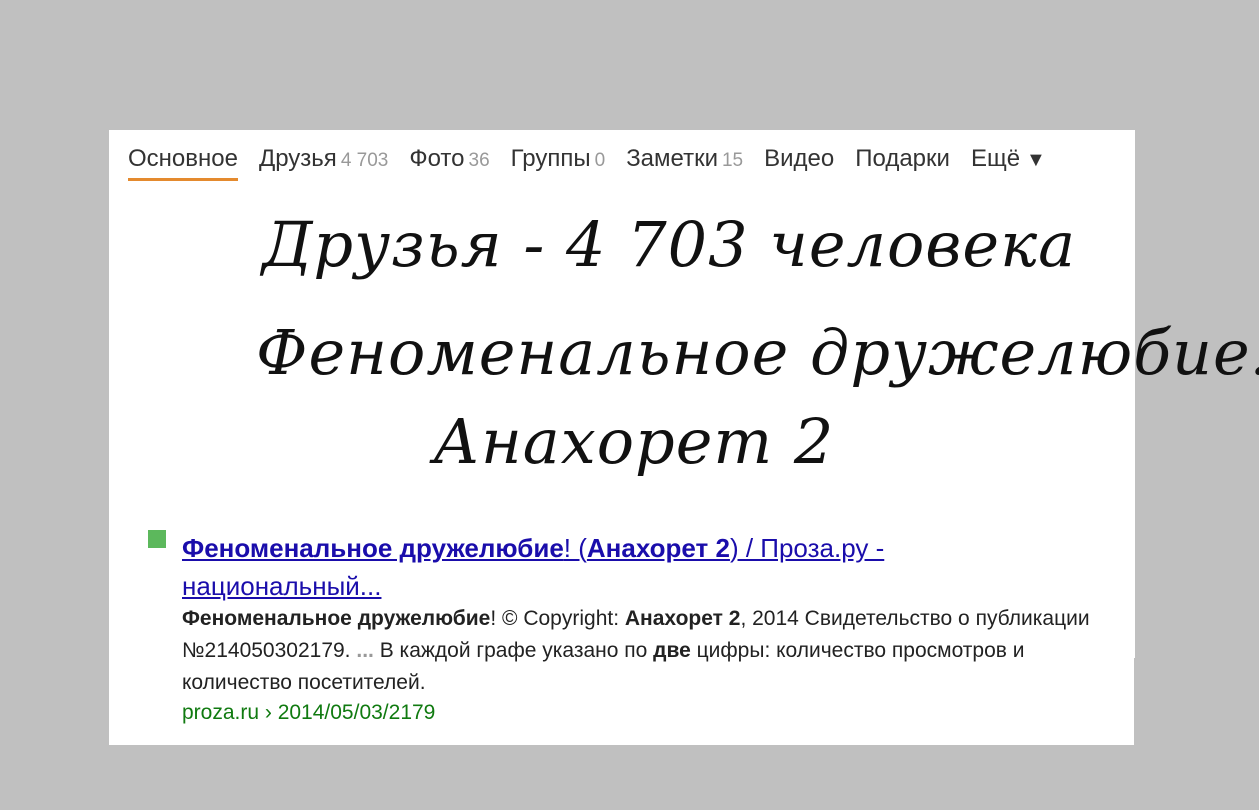 Image resolution: width=1259 pixels, height=810 pixels. What do you see at coordinates (902, 158) in the screenshot?
I see `tab-gifts-label: Подарки` at bounding box center [902, 158].